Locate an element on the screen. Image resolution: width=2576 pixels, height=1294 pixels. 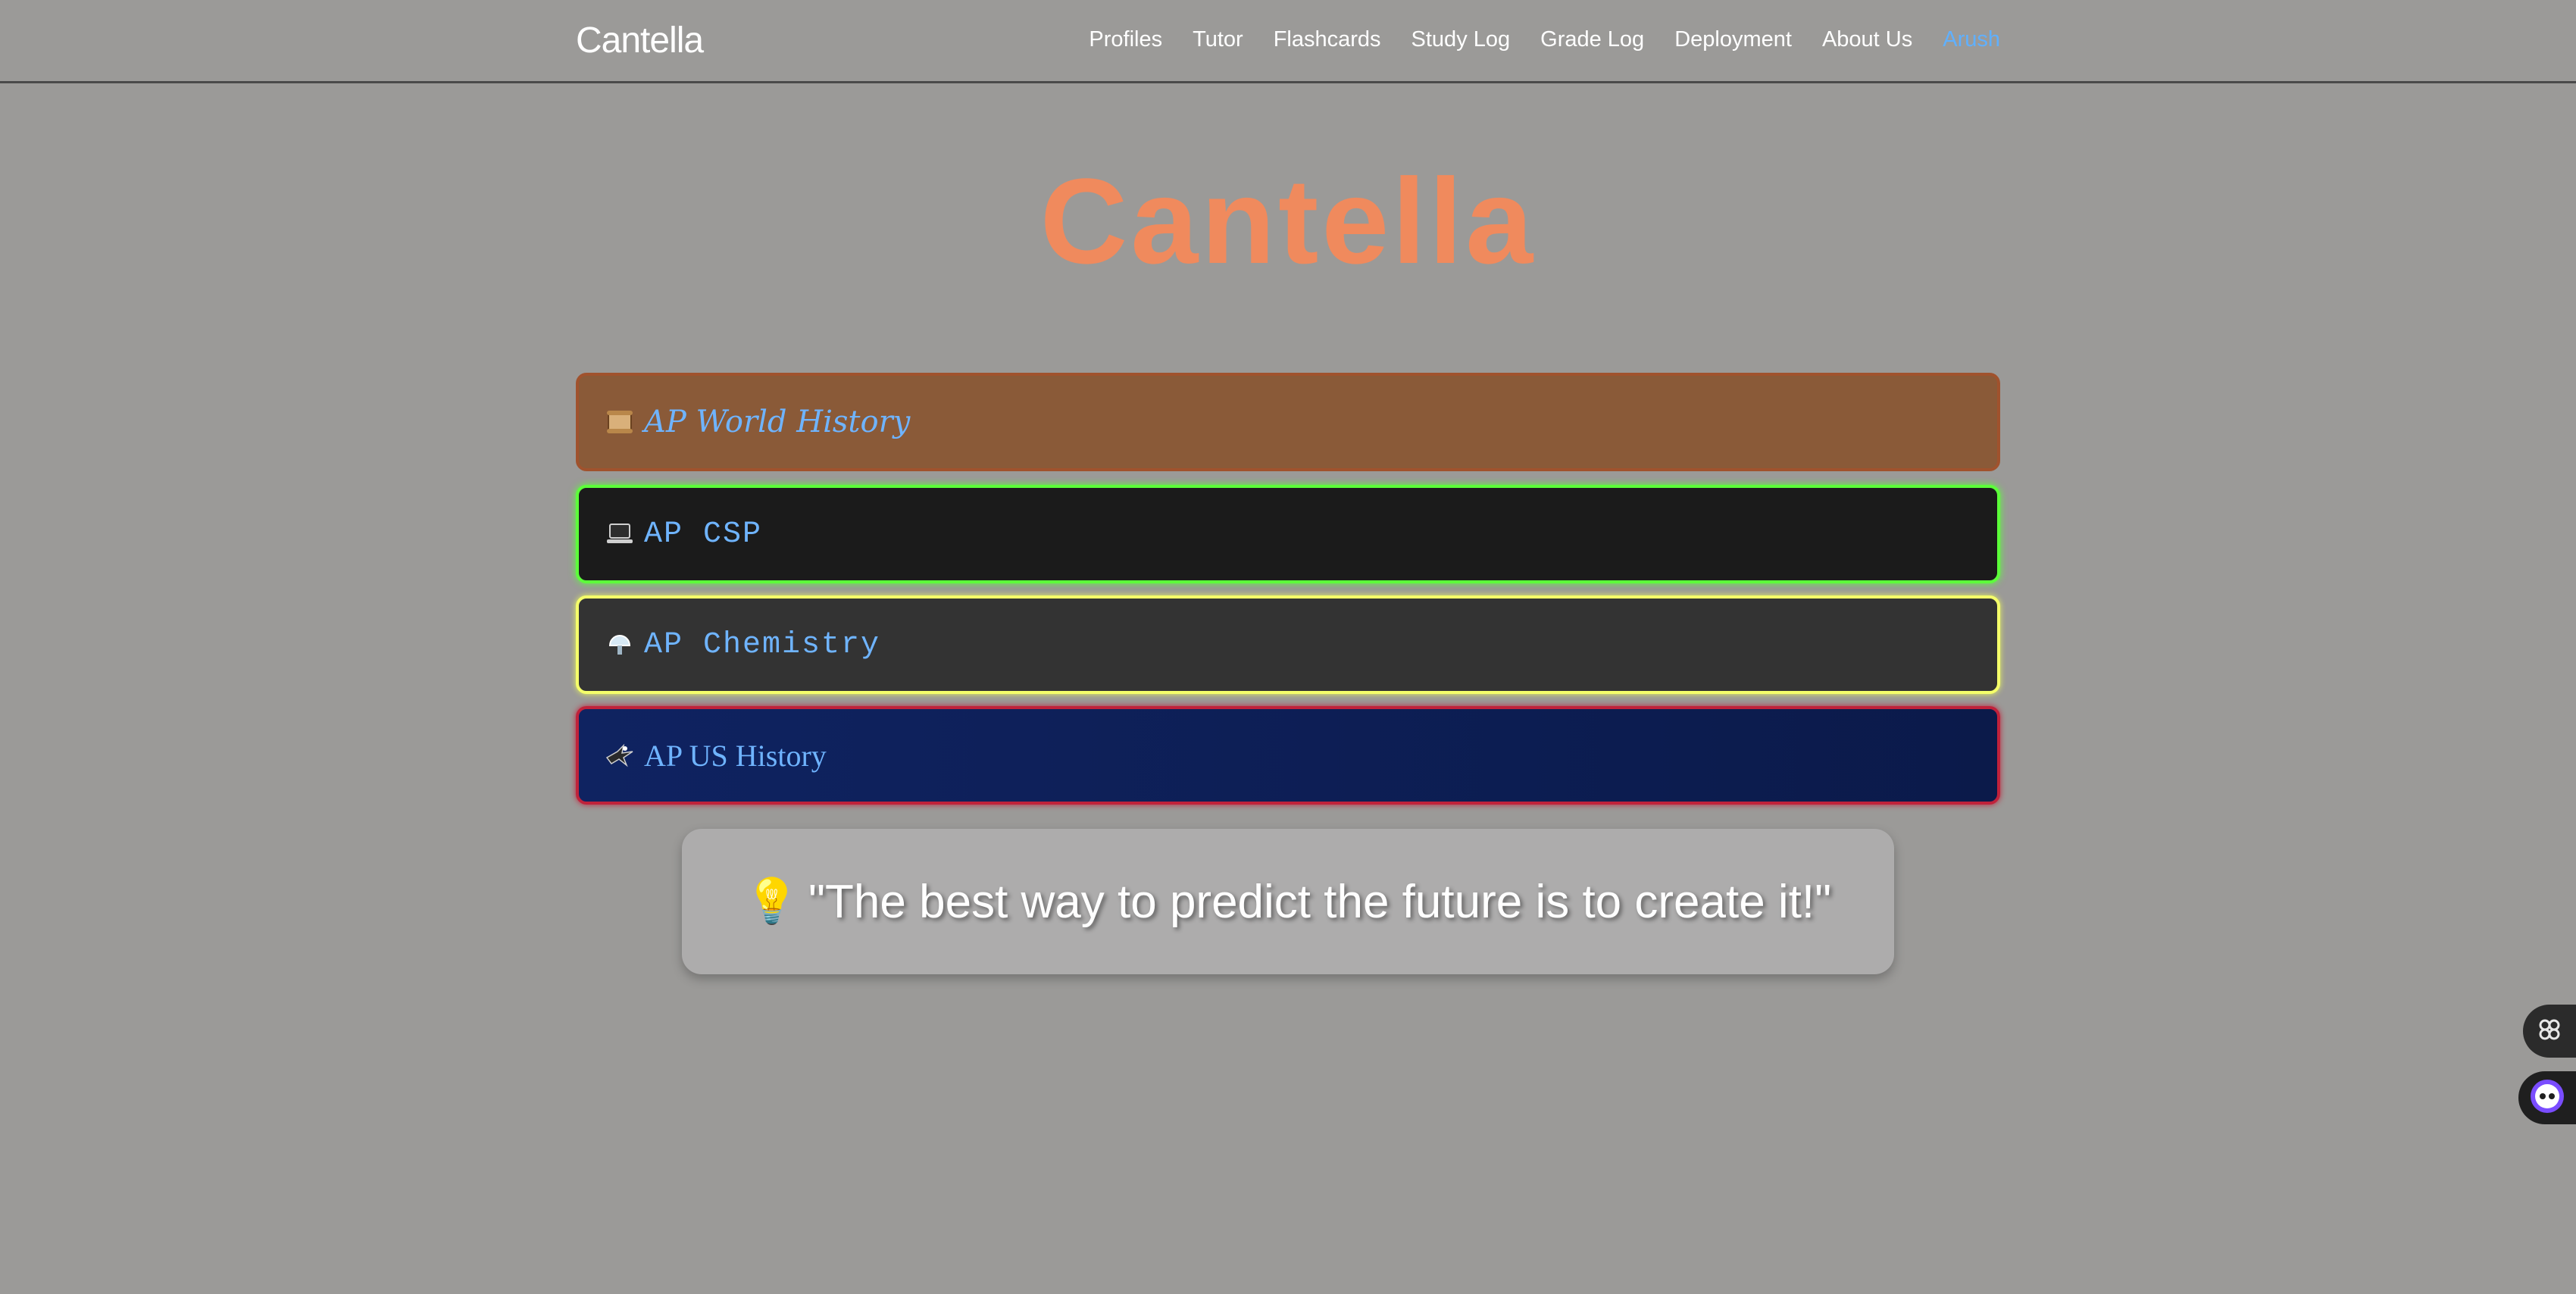
course-label: AP US History is located at coordinates (735, 755).